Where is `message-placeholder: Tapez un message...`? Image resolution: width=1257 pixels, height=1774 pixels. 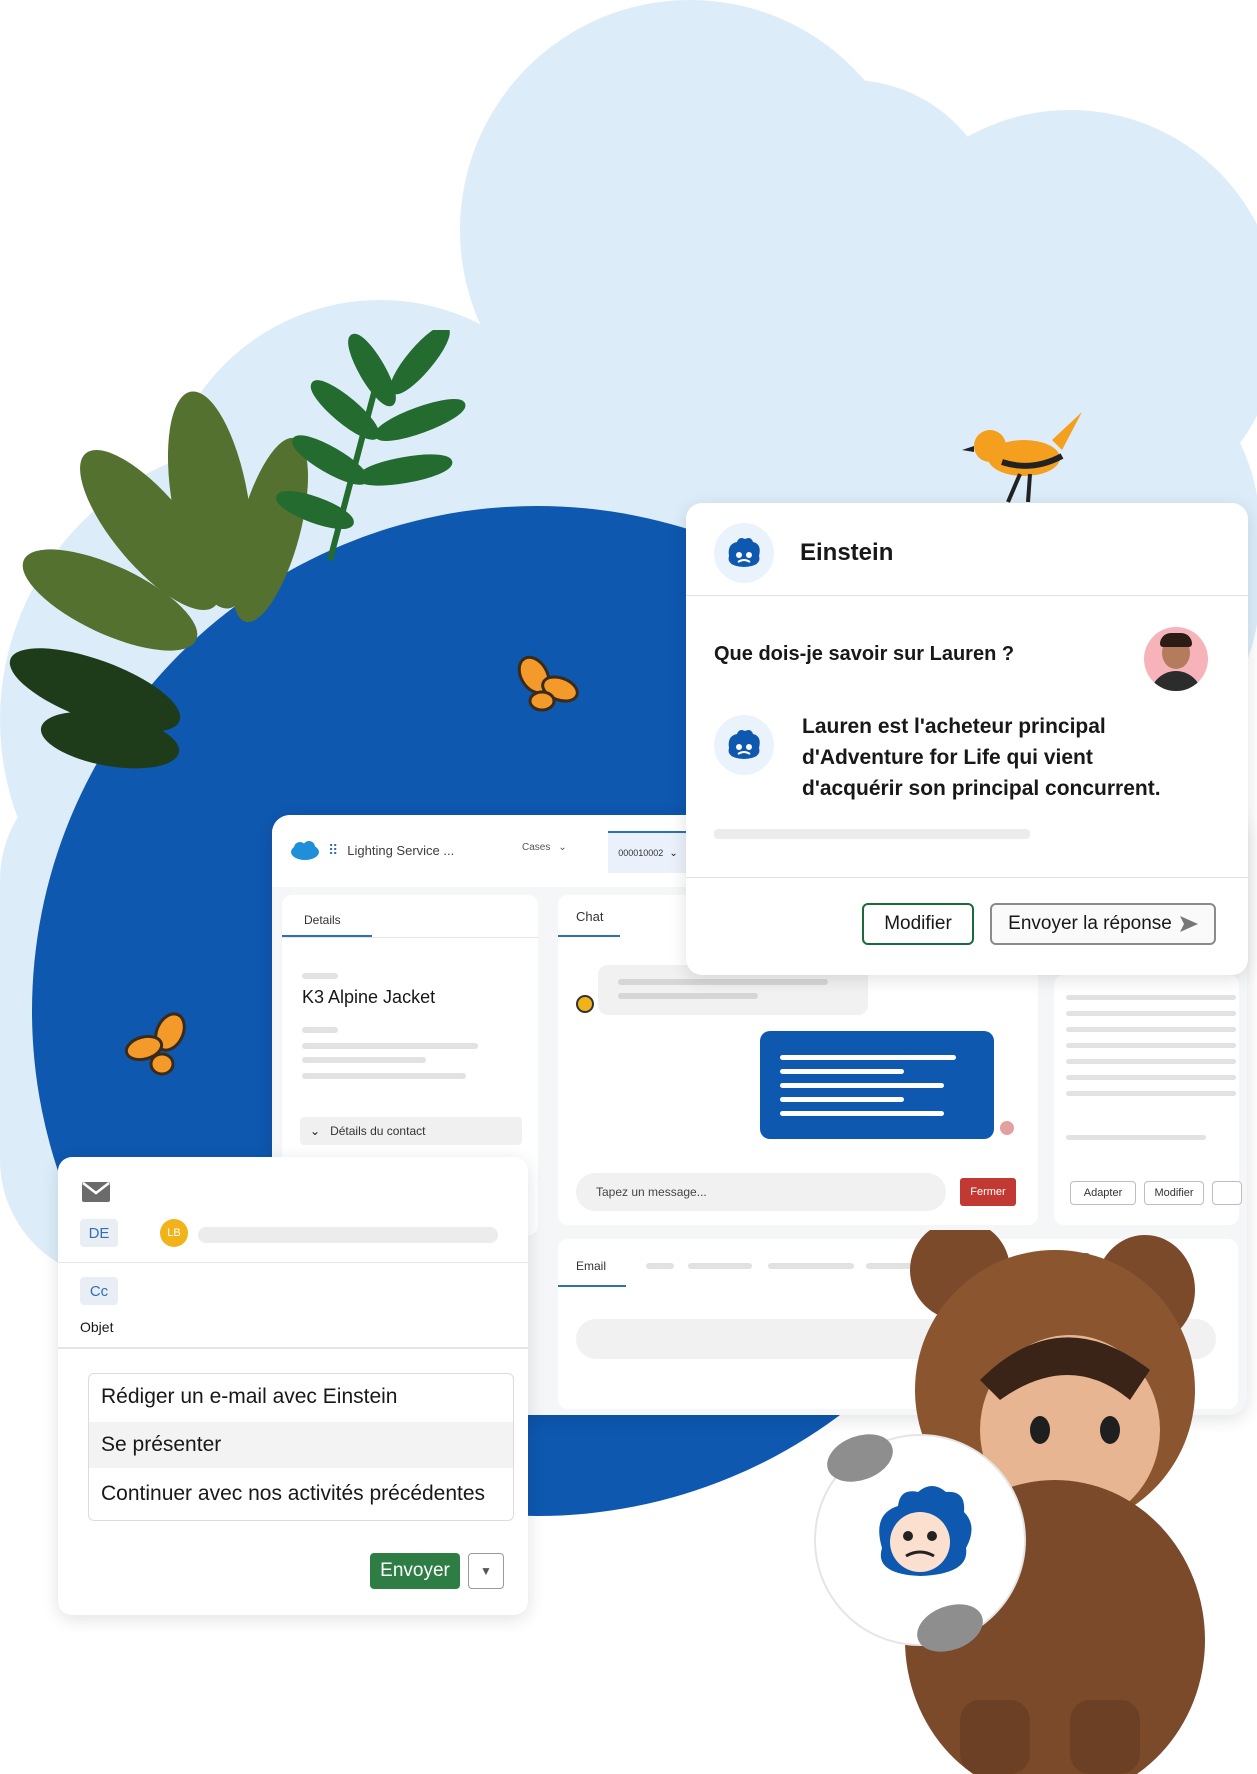 message-placeholder: Tapez un message... is located at coordinates (651, 1192).